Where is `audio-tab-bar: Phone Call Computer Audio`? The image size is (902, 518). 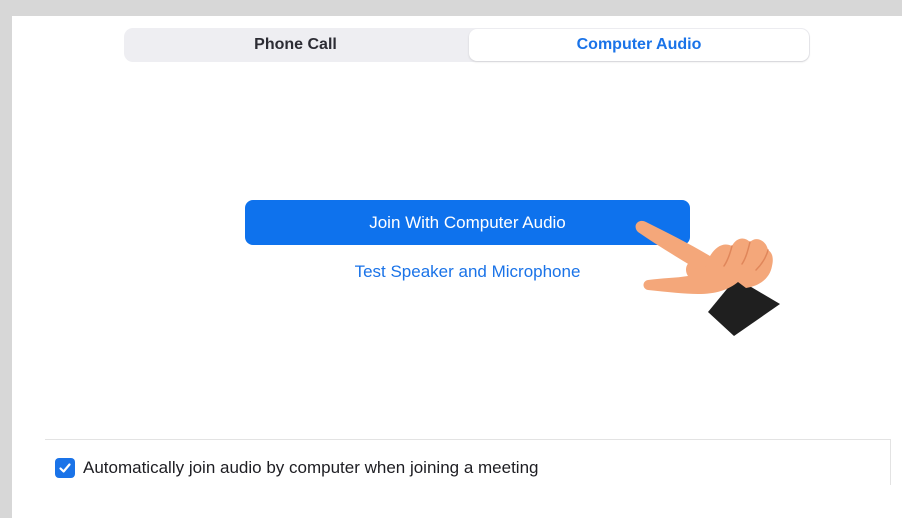
audio-tab-bar: Phone Call Computer Audio is located at coordinates (467, 45).